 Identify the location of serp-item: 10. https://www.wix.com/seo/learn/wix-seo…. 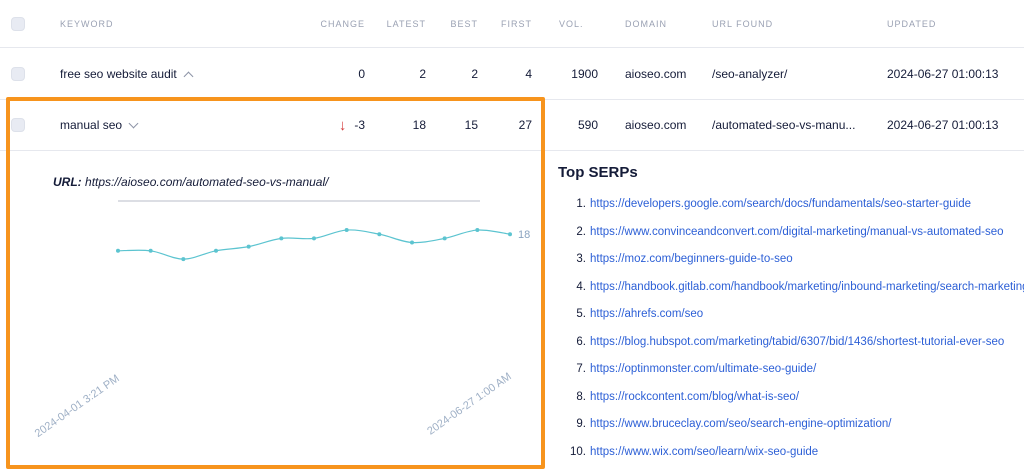
(793, 460).